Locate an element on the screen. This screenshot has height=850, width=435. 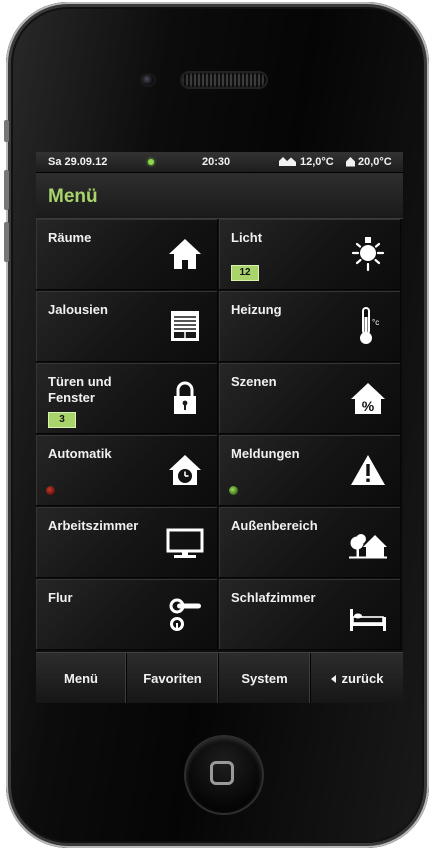
connection-dot is located at coordinates (151, 162).